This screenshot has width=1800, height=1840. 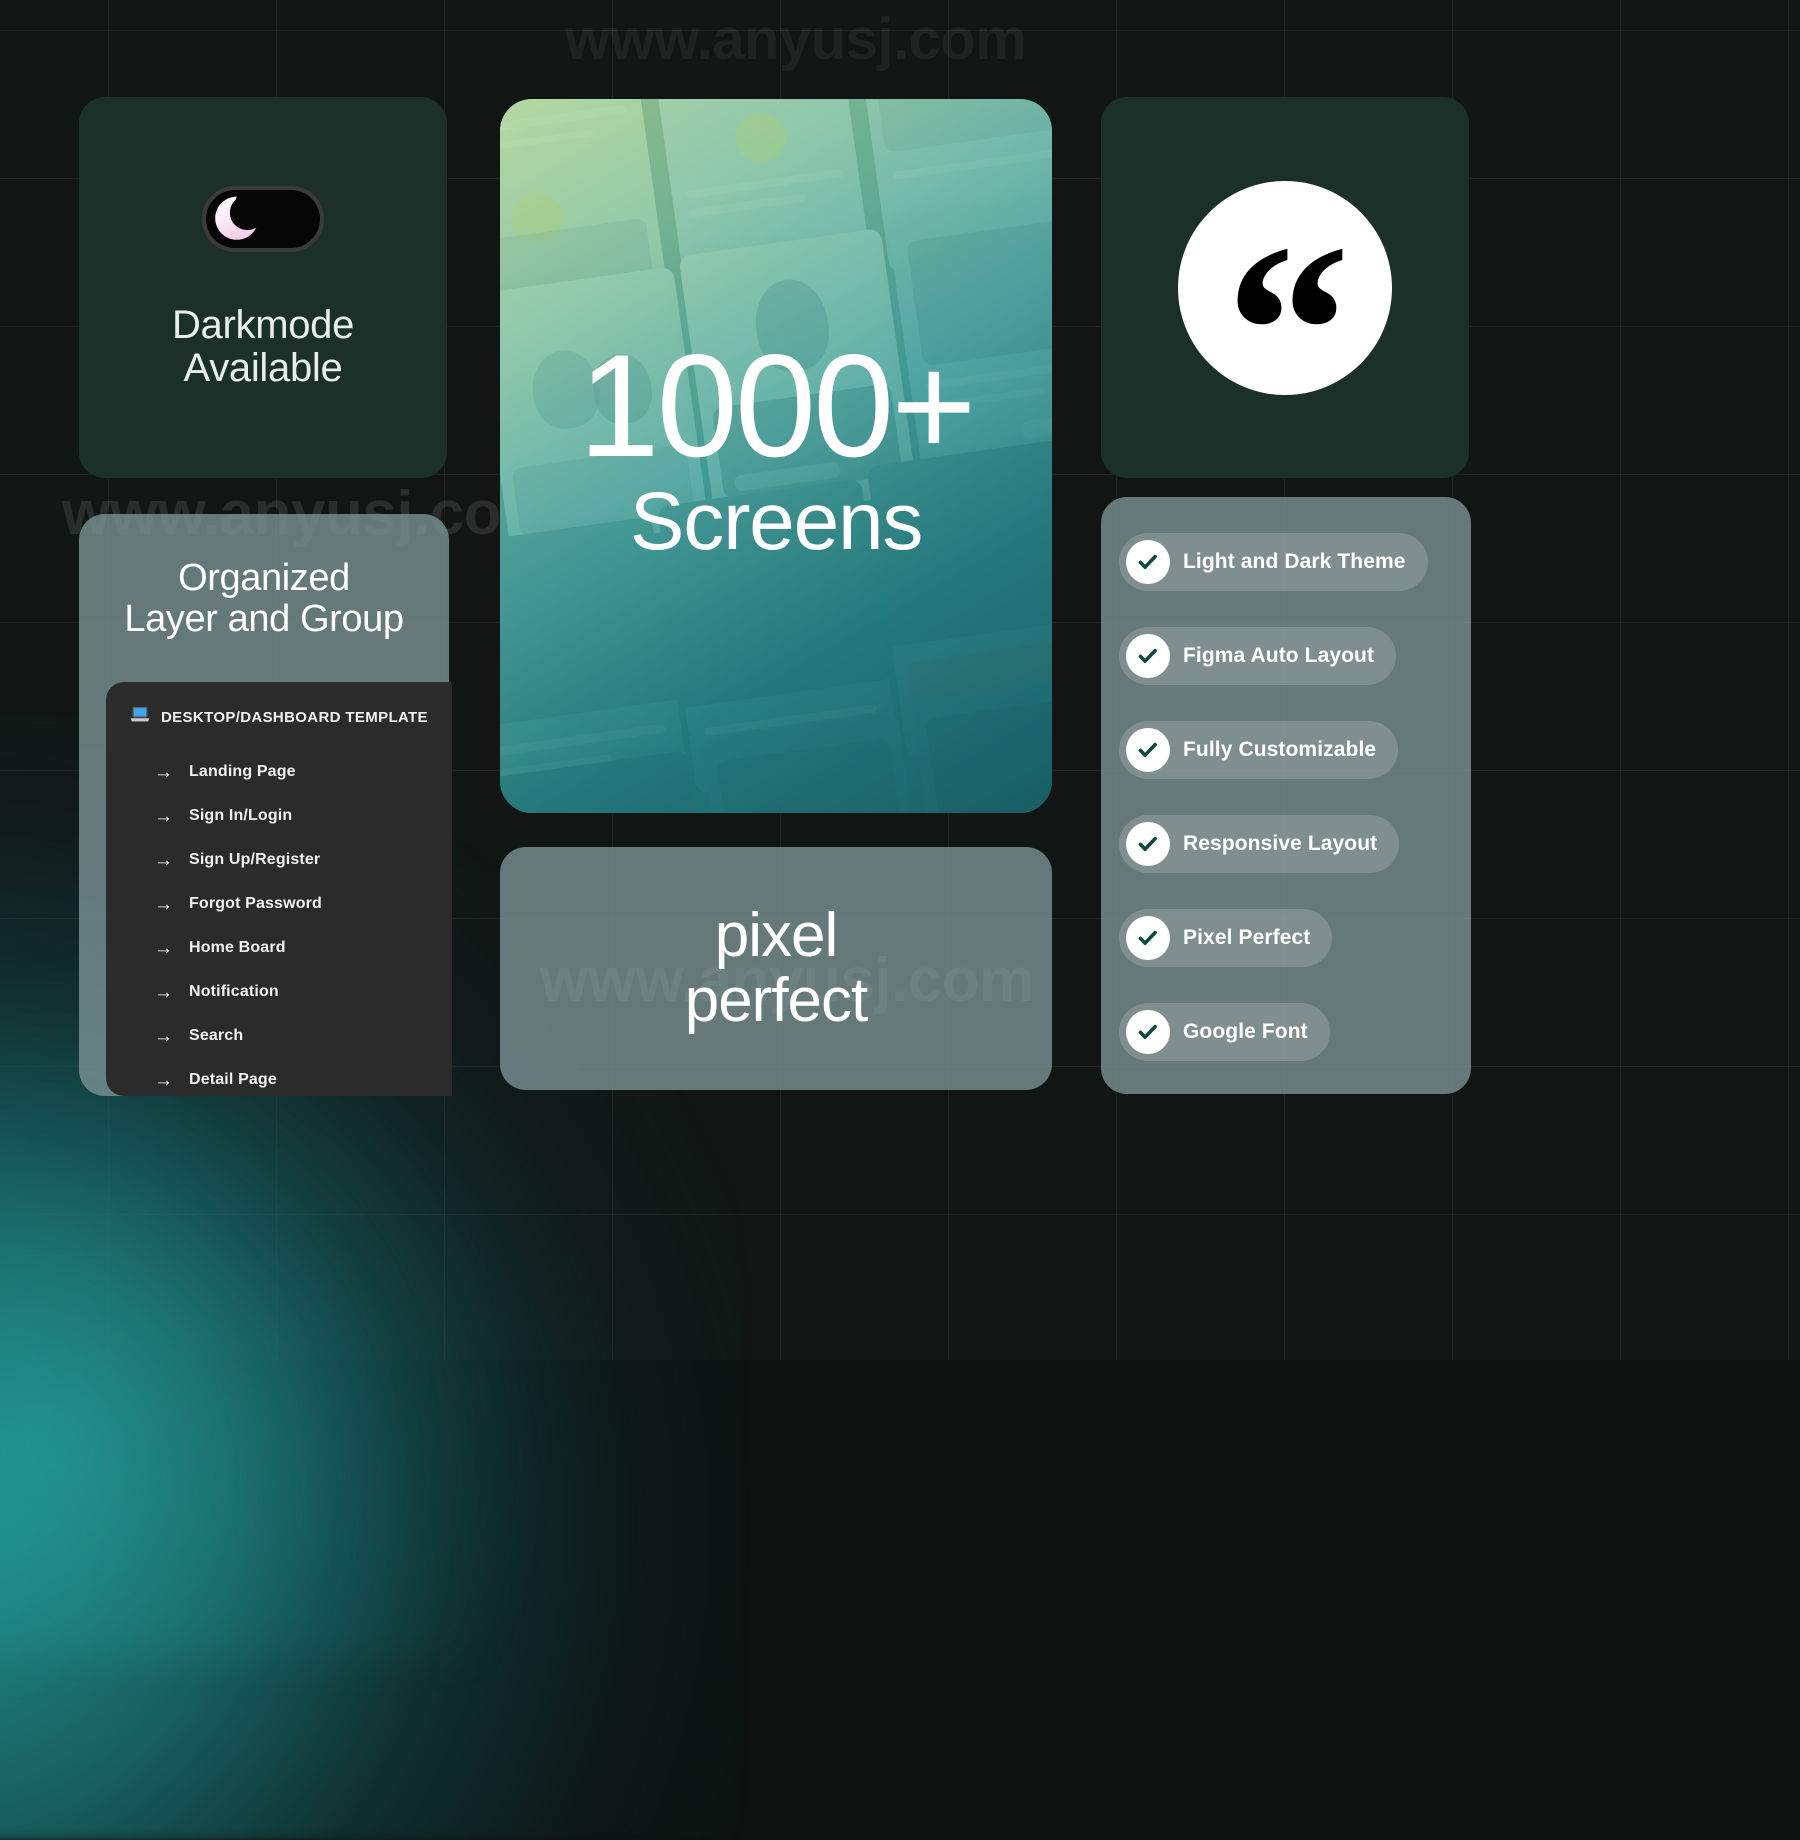 I want to click on layer-item-home-board: → Home Board, so click(x=279, y=948).